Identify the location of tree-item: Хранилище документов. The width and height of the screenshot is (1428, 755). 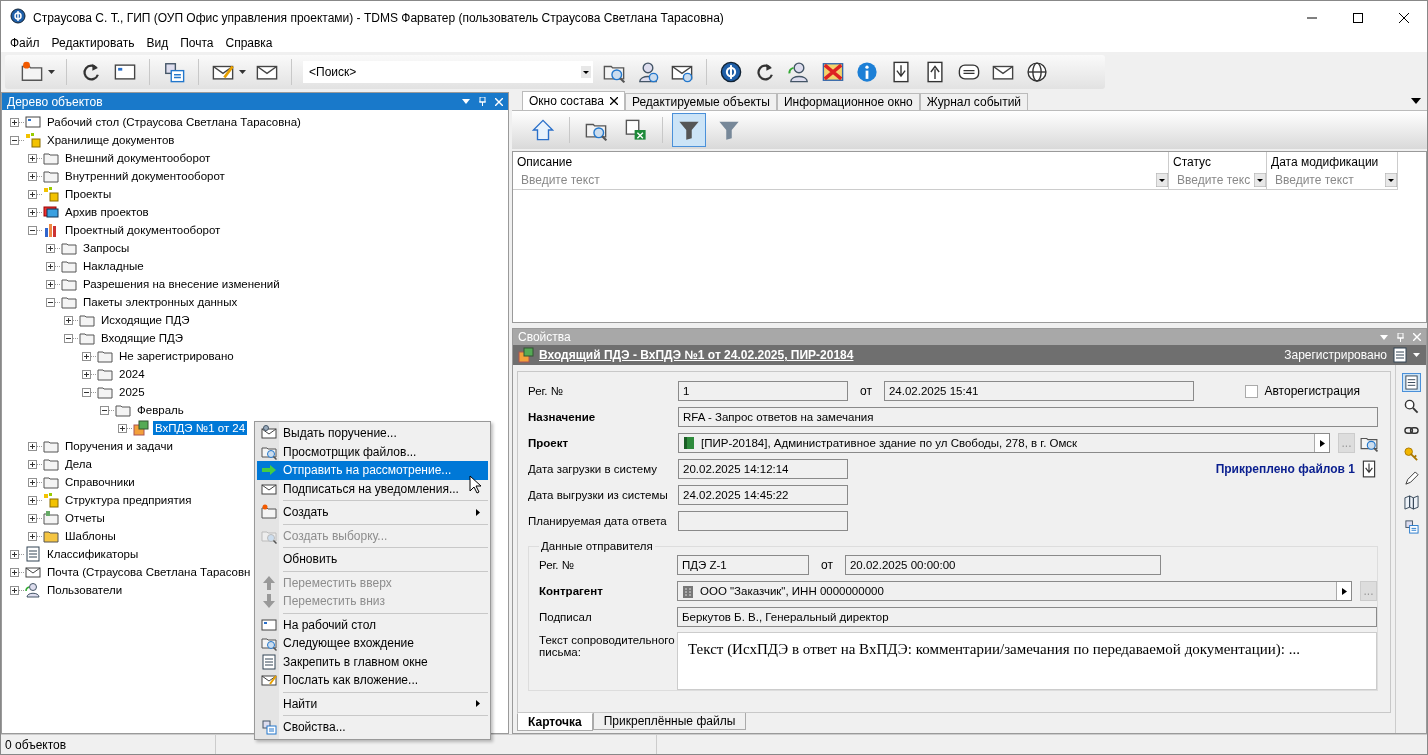
(111, 140).